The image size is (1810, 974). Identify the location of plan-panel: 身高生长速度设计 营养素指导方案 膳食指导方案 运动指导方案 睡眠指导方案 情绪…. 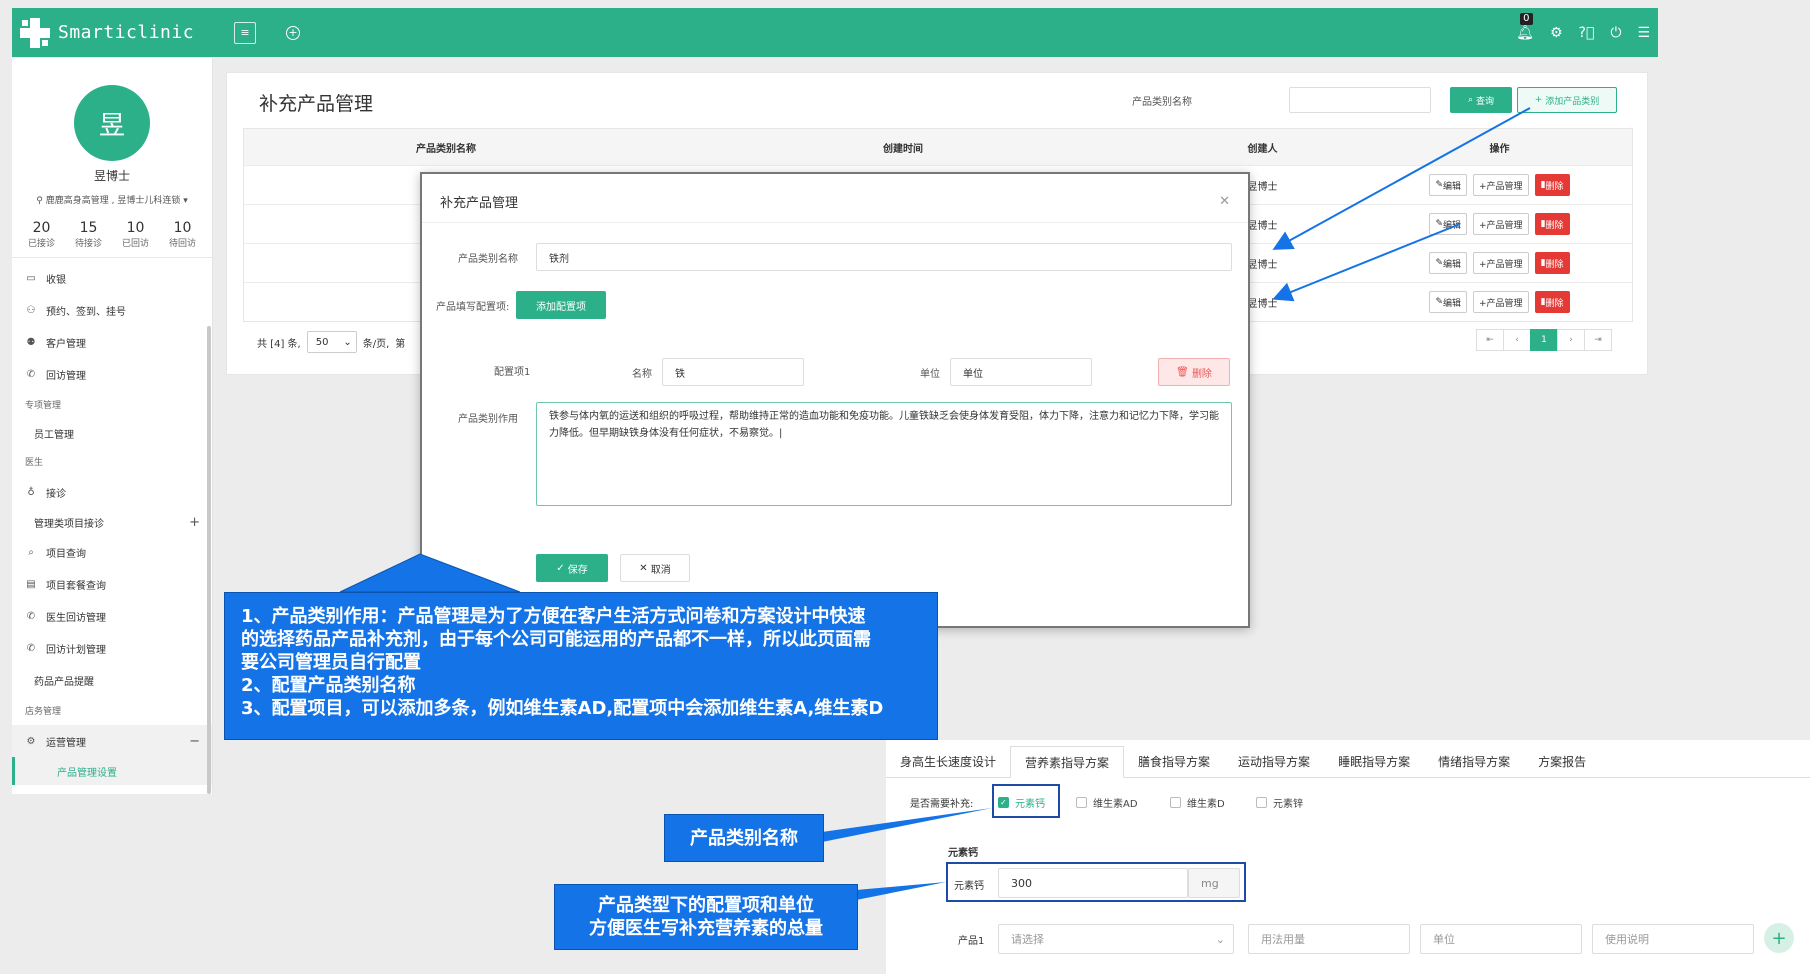
(1348, 857).